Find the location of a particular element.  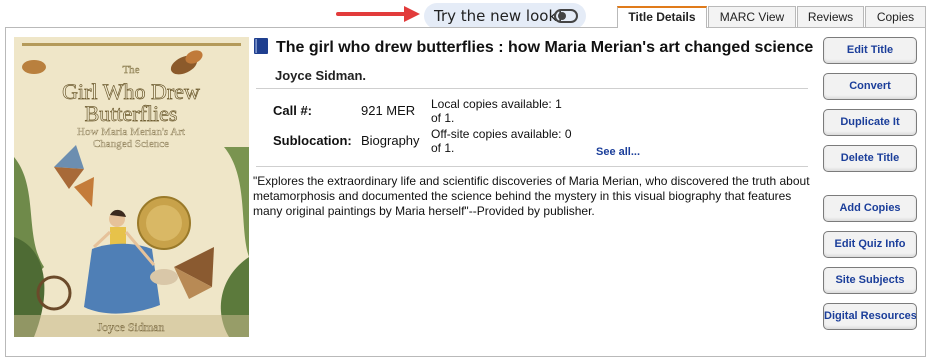

site-subjects-button: Site Subjects is located at coordinates (870, 280).